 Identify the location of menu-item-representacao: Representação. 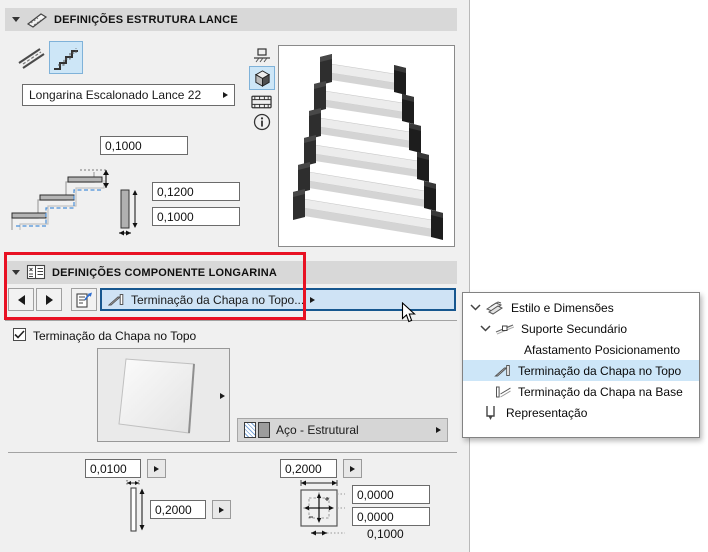
(581, 412).